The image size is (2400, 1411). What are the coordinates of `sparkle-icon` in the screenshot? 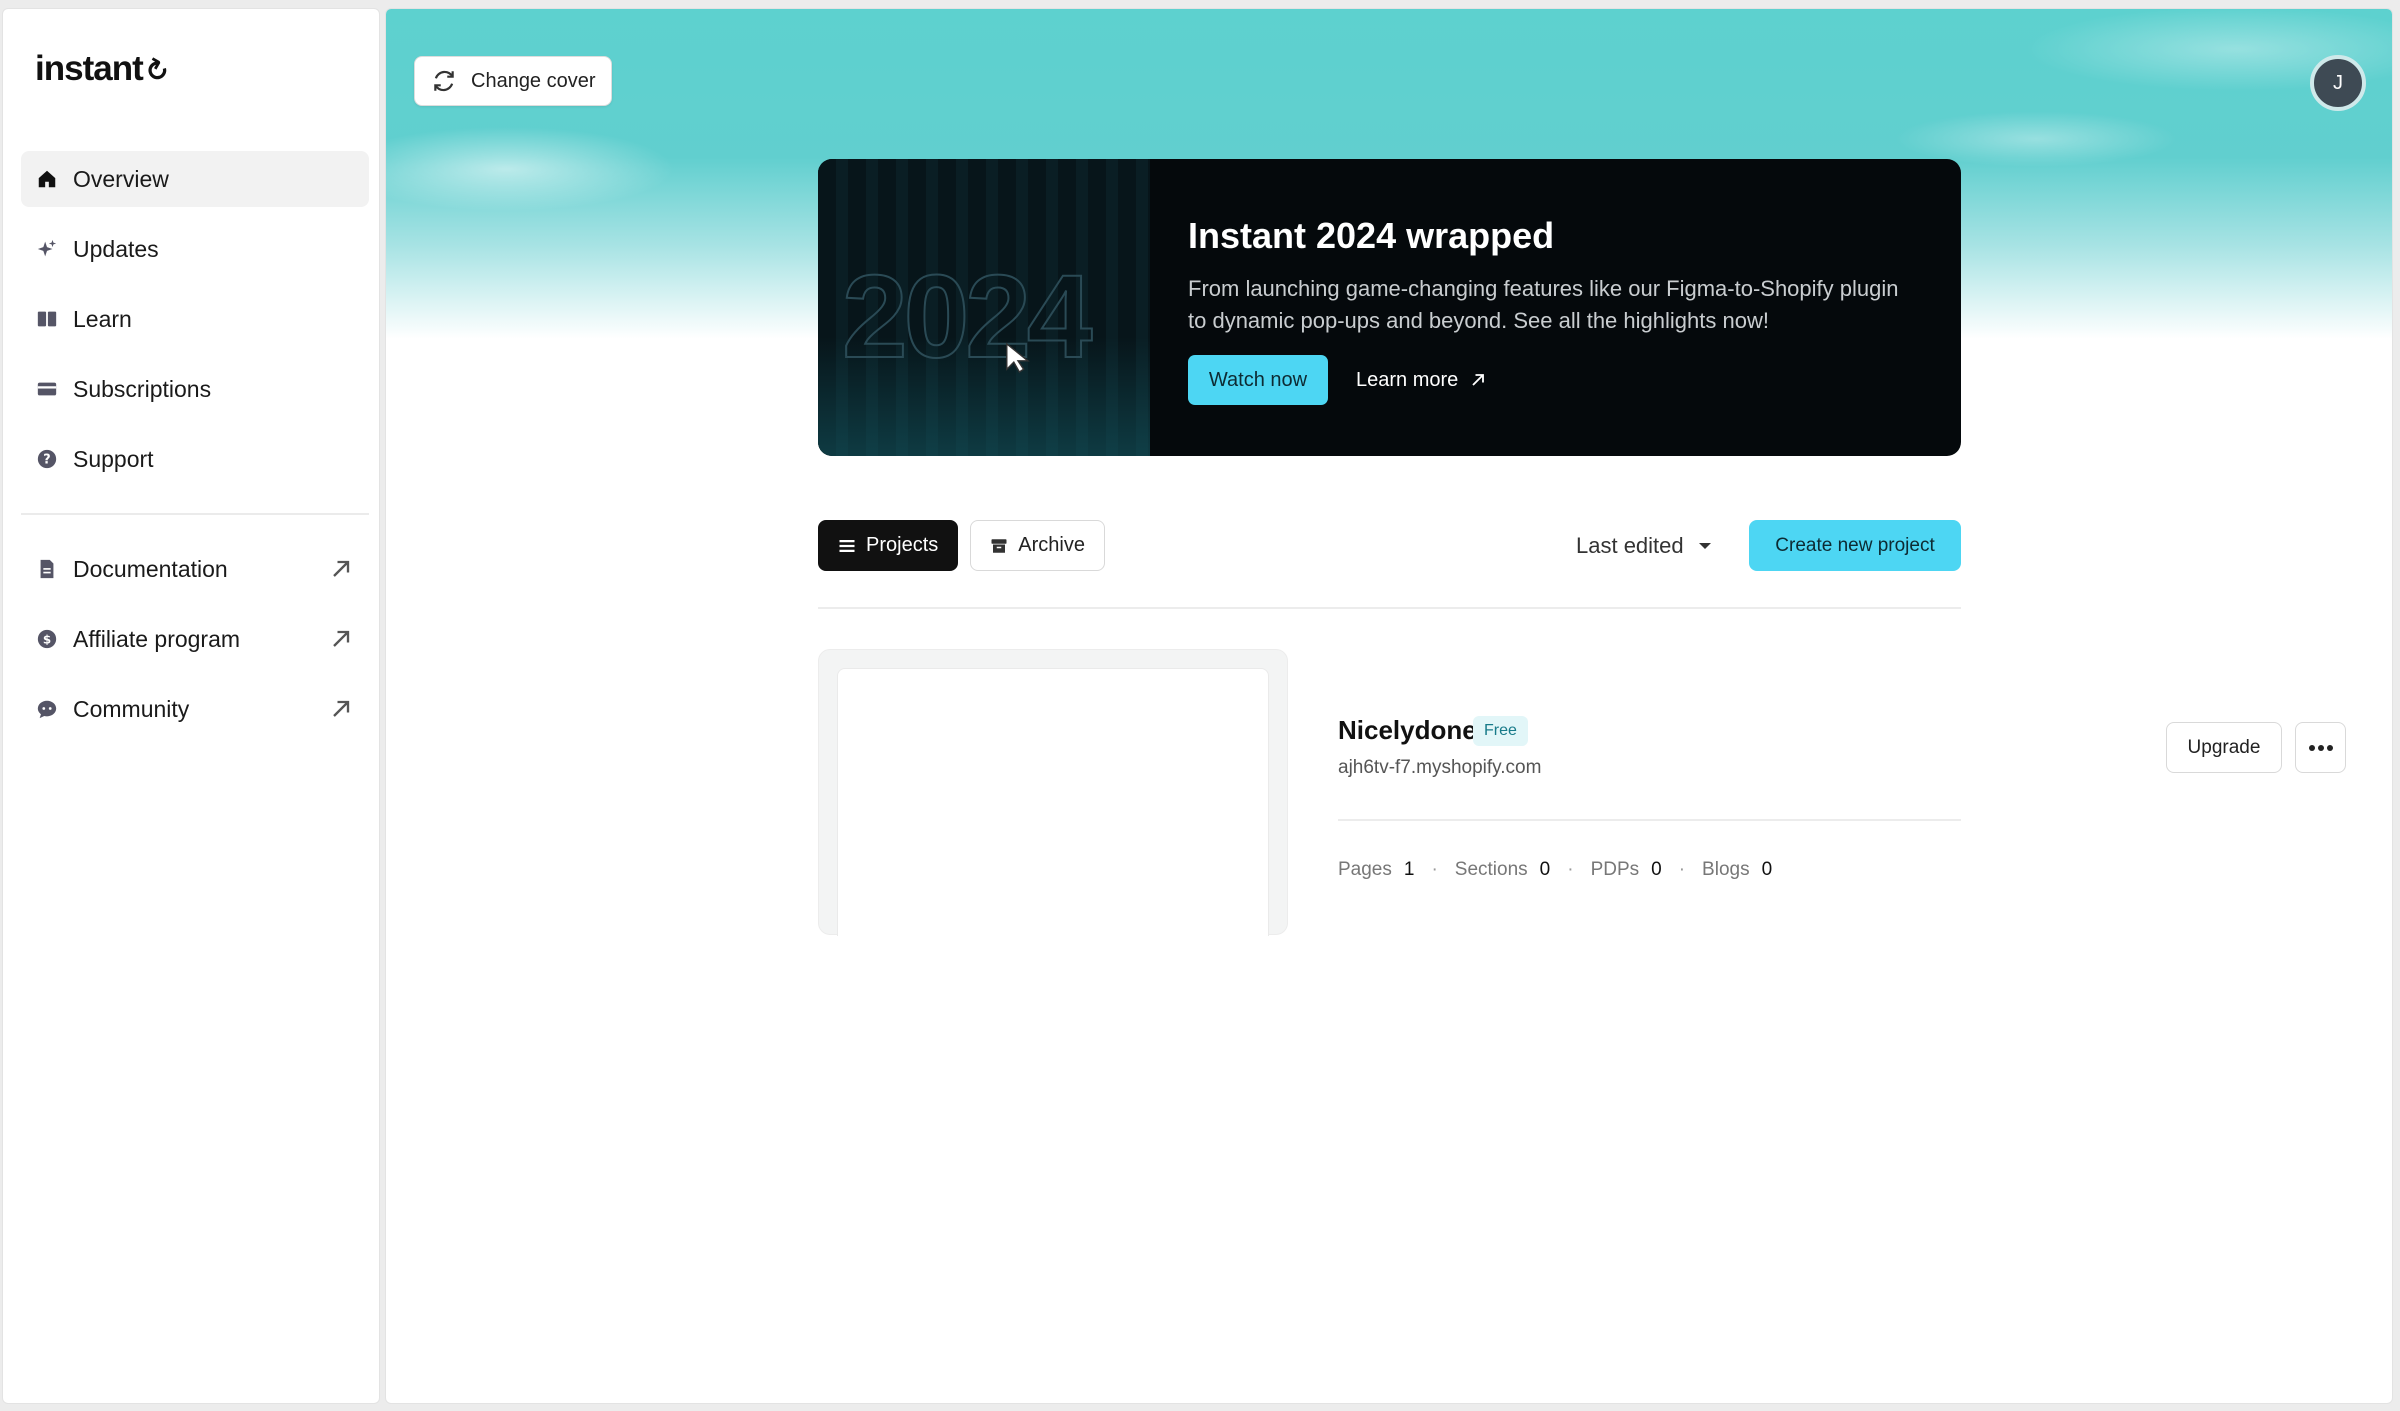 It's located at (47, 249).